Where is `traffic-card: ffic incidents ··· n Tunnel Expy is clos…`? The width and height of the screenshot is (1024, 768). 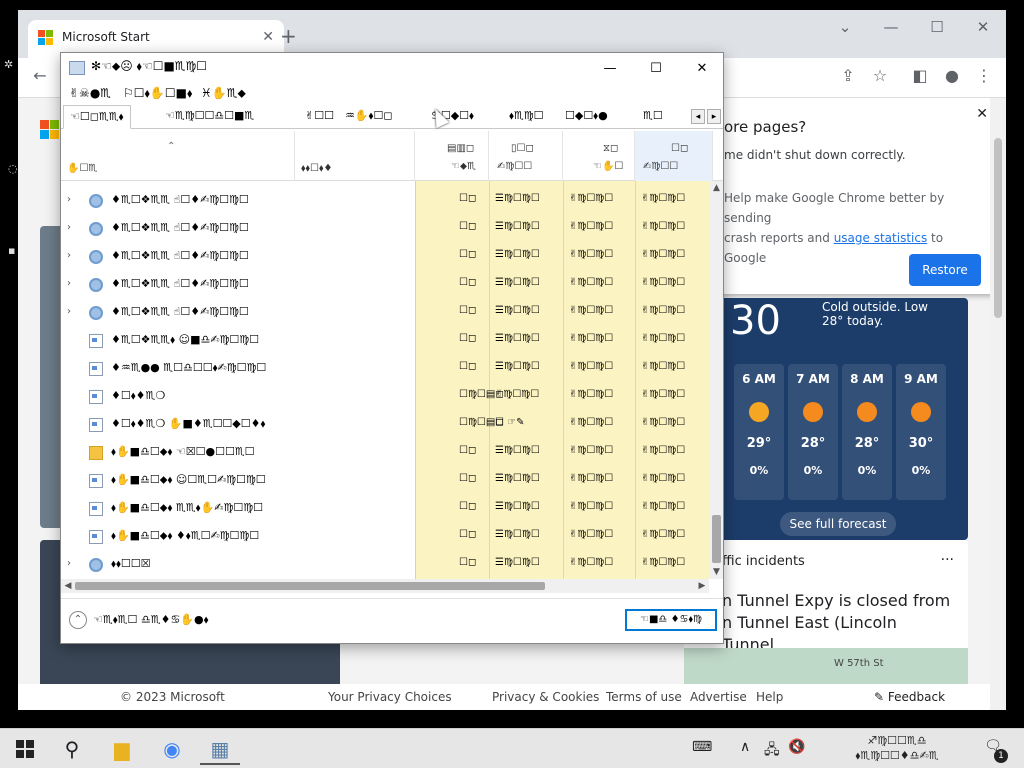 traffic-card: ffic incidents ··· n Tunnel Expy is clos… is located at coordinates (826, 620).